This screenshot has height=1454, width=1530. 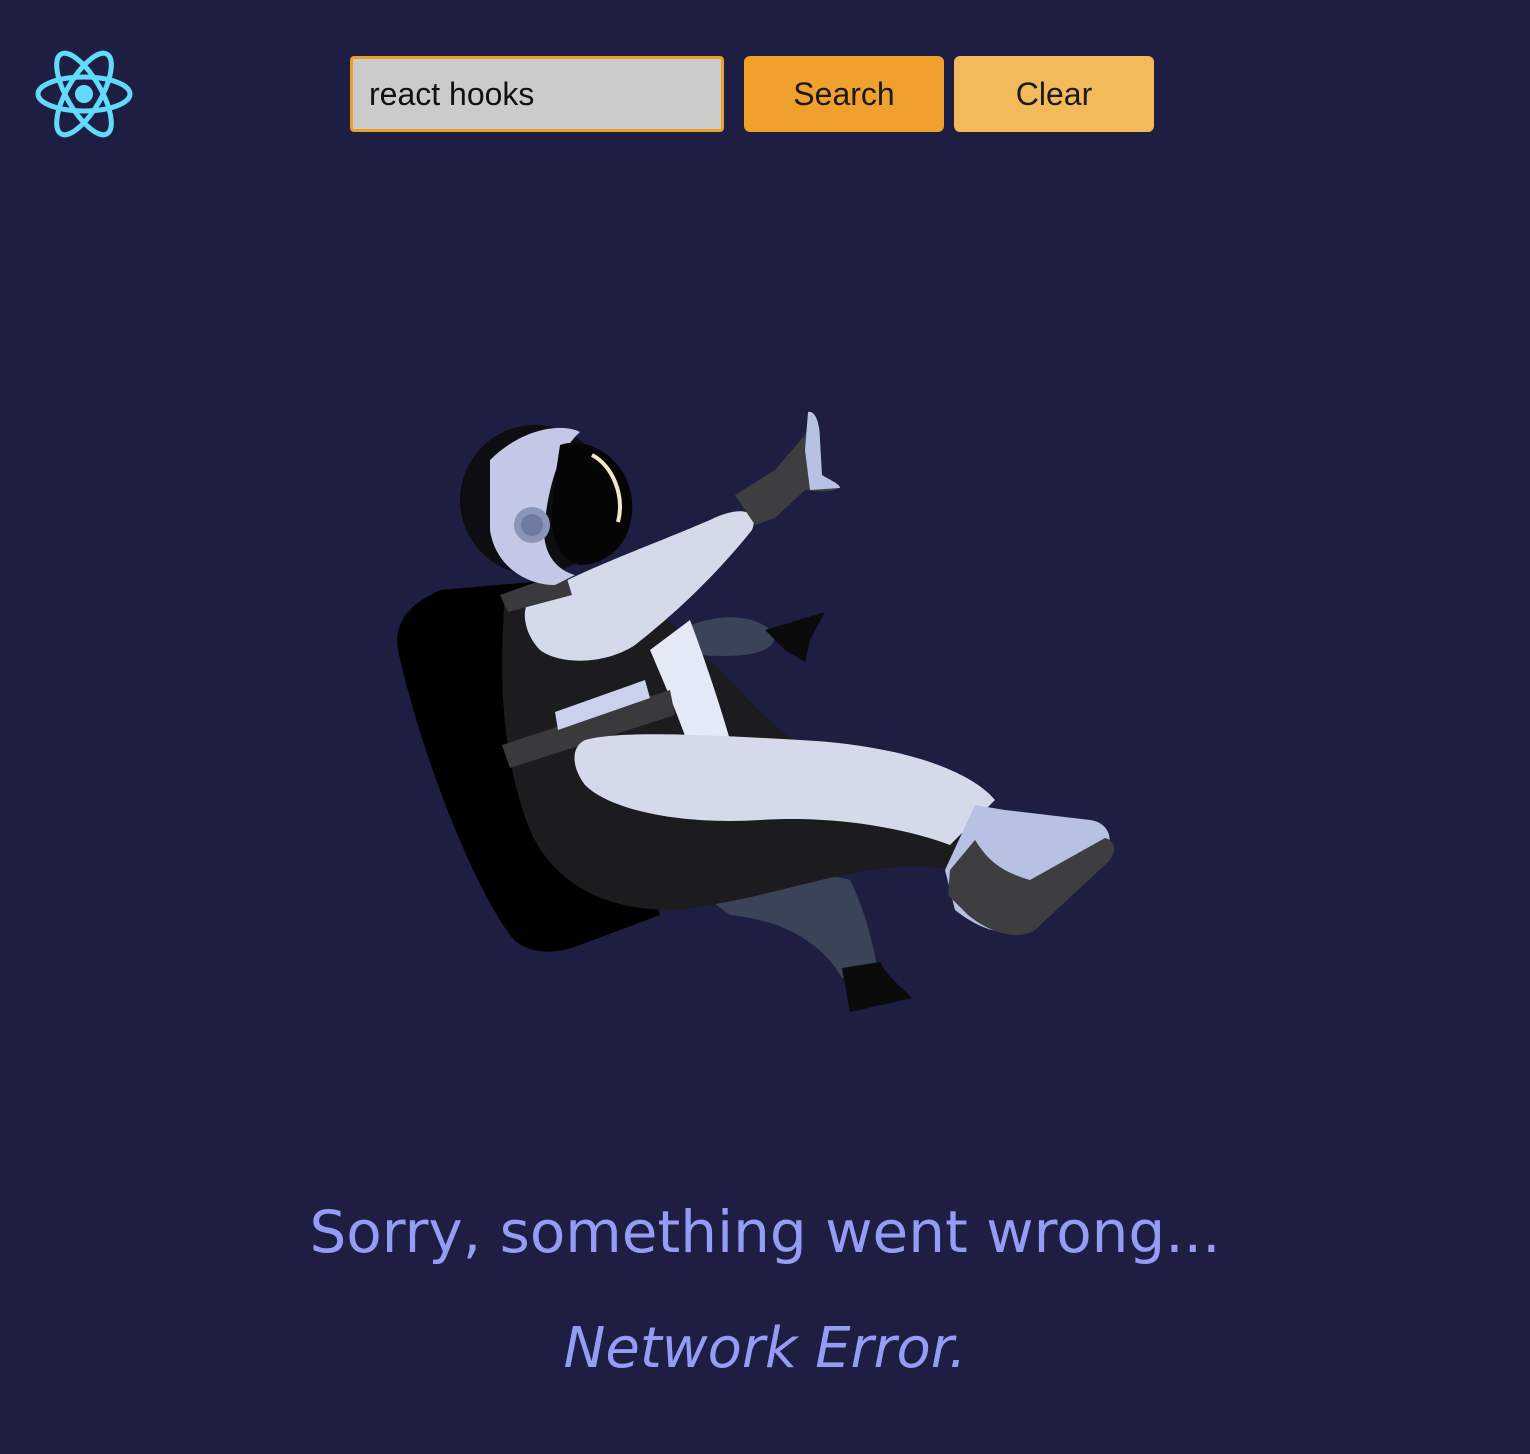 What do you see at coordinates (877, 987) in the screenshot?
I see `astronaut-back-boot` at bounding box center [877, 987].